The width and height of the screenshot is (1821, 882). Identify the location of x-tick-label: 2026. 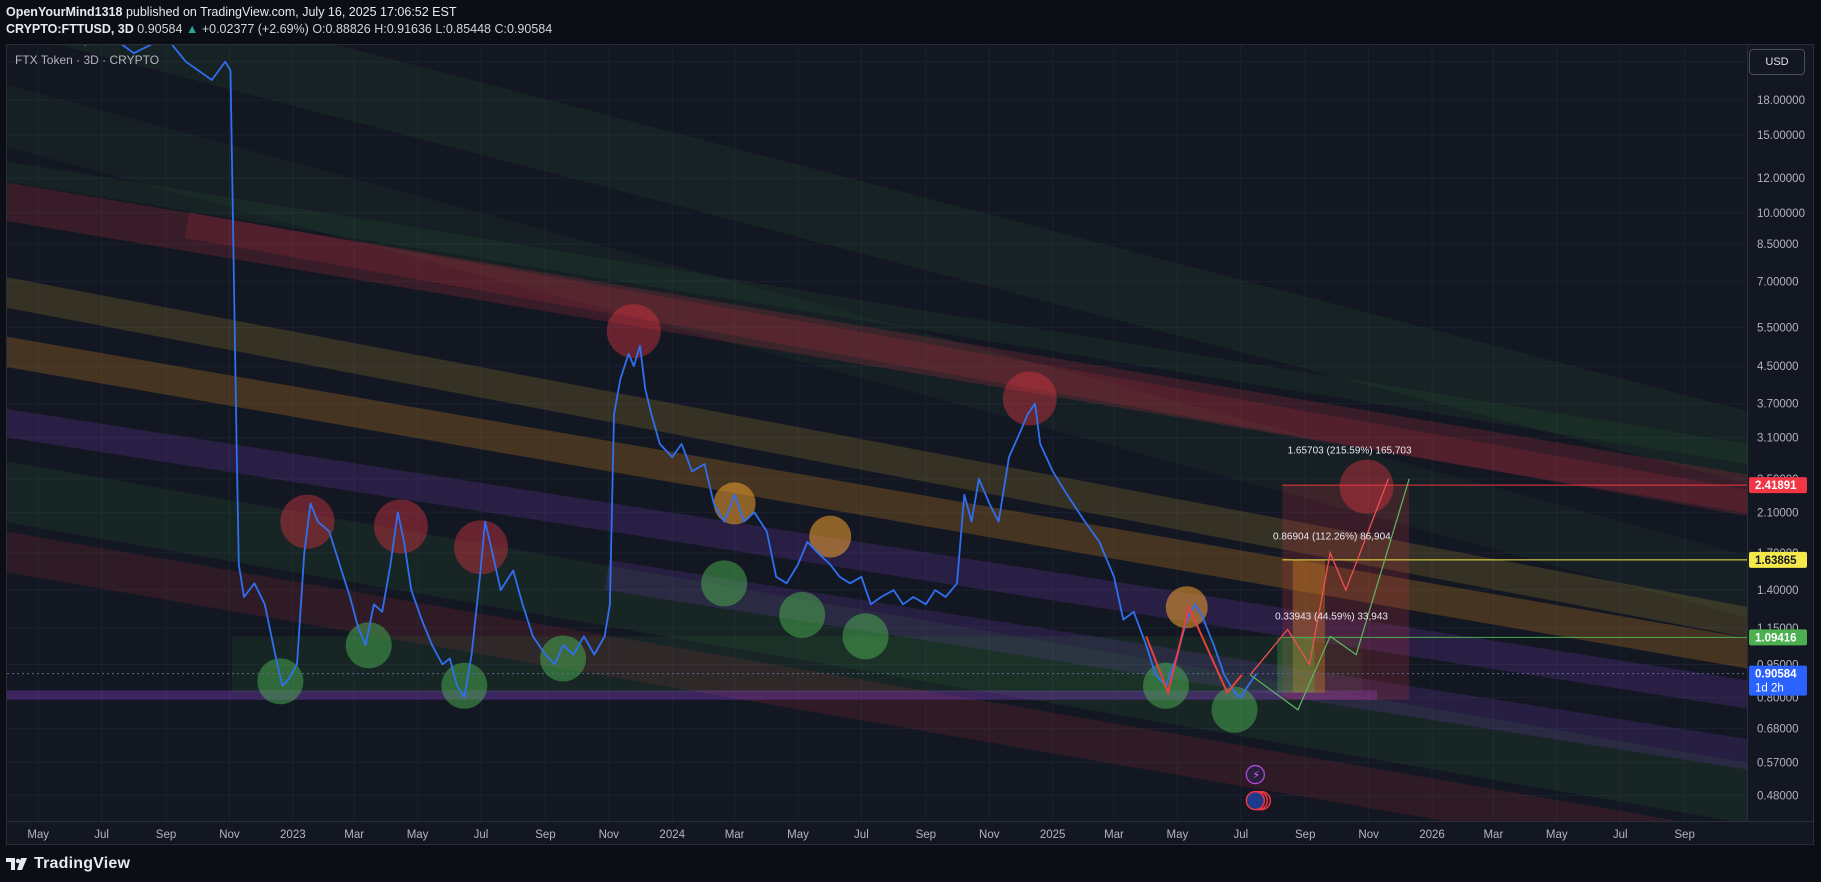
(1432, 835).